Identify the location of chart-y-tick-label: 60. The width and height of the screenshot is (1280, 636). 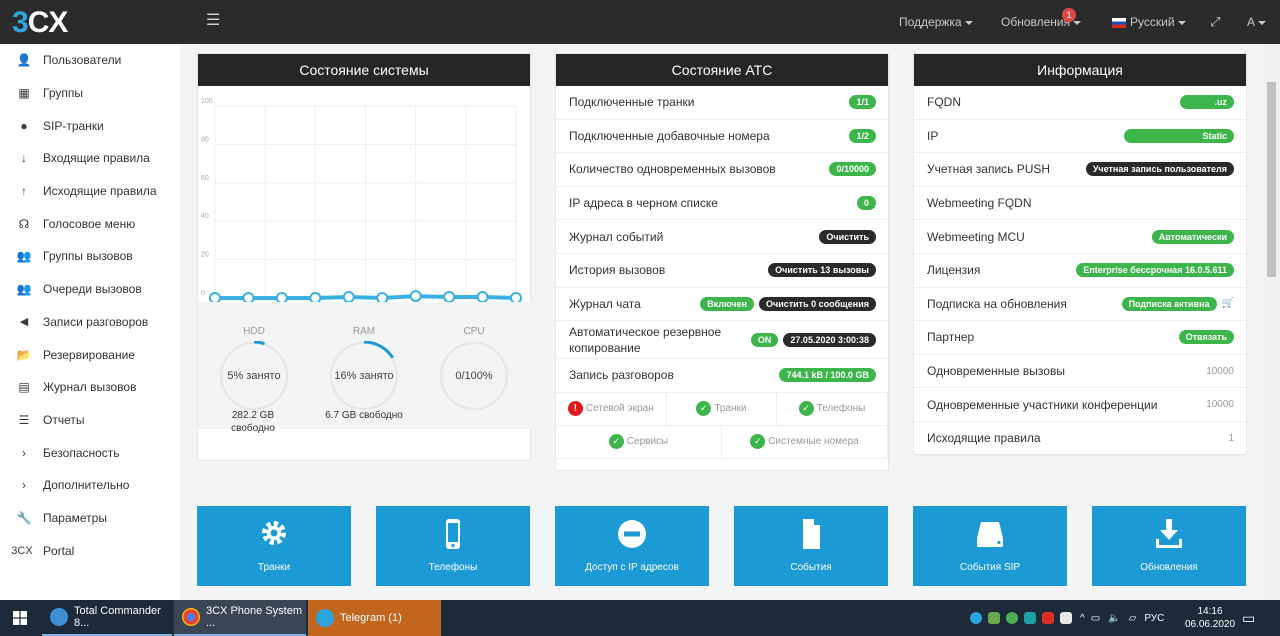
(205, 178).